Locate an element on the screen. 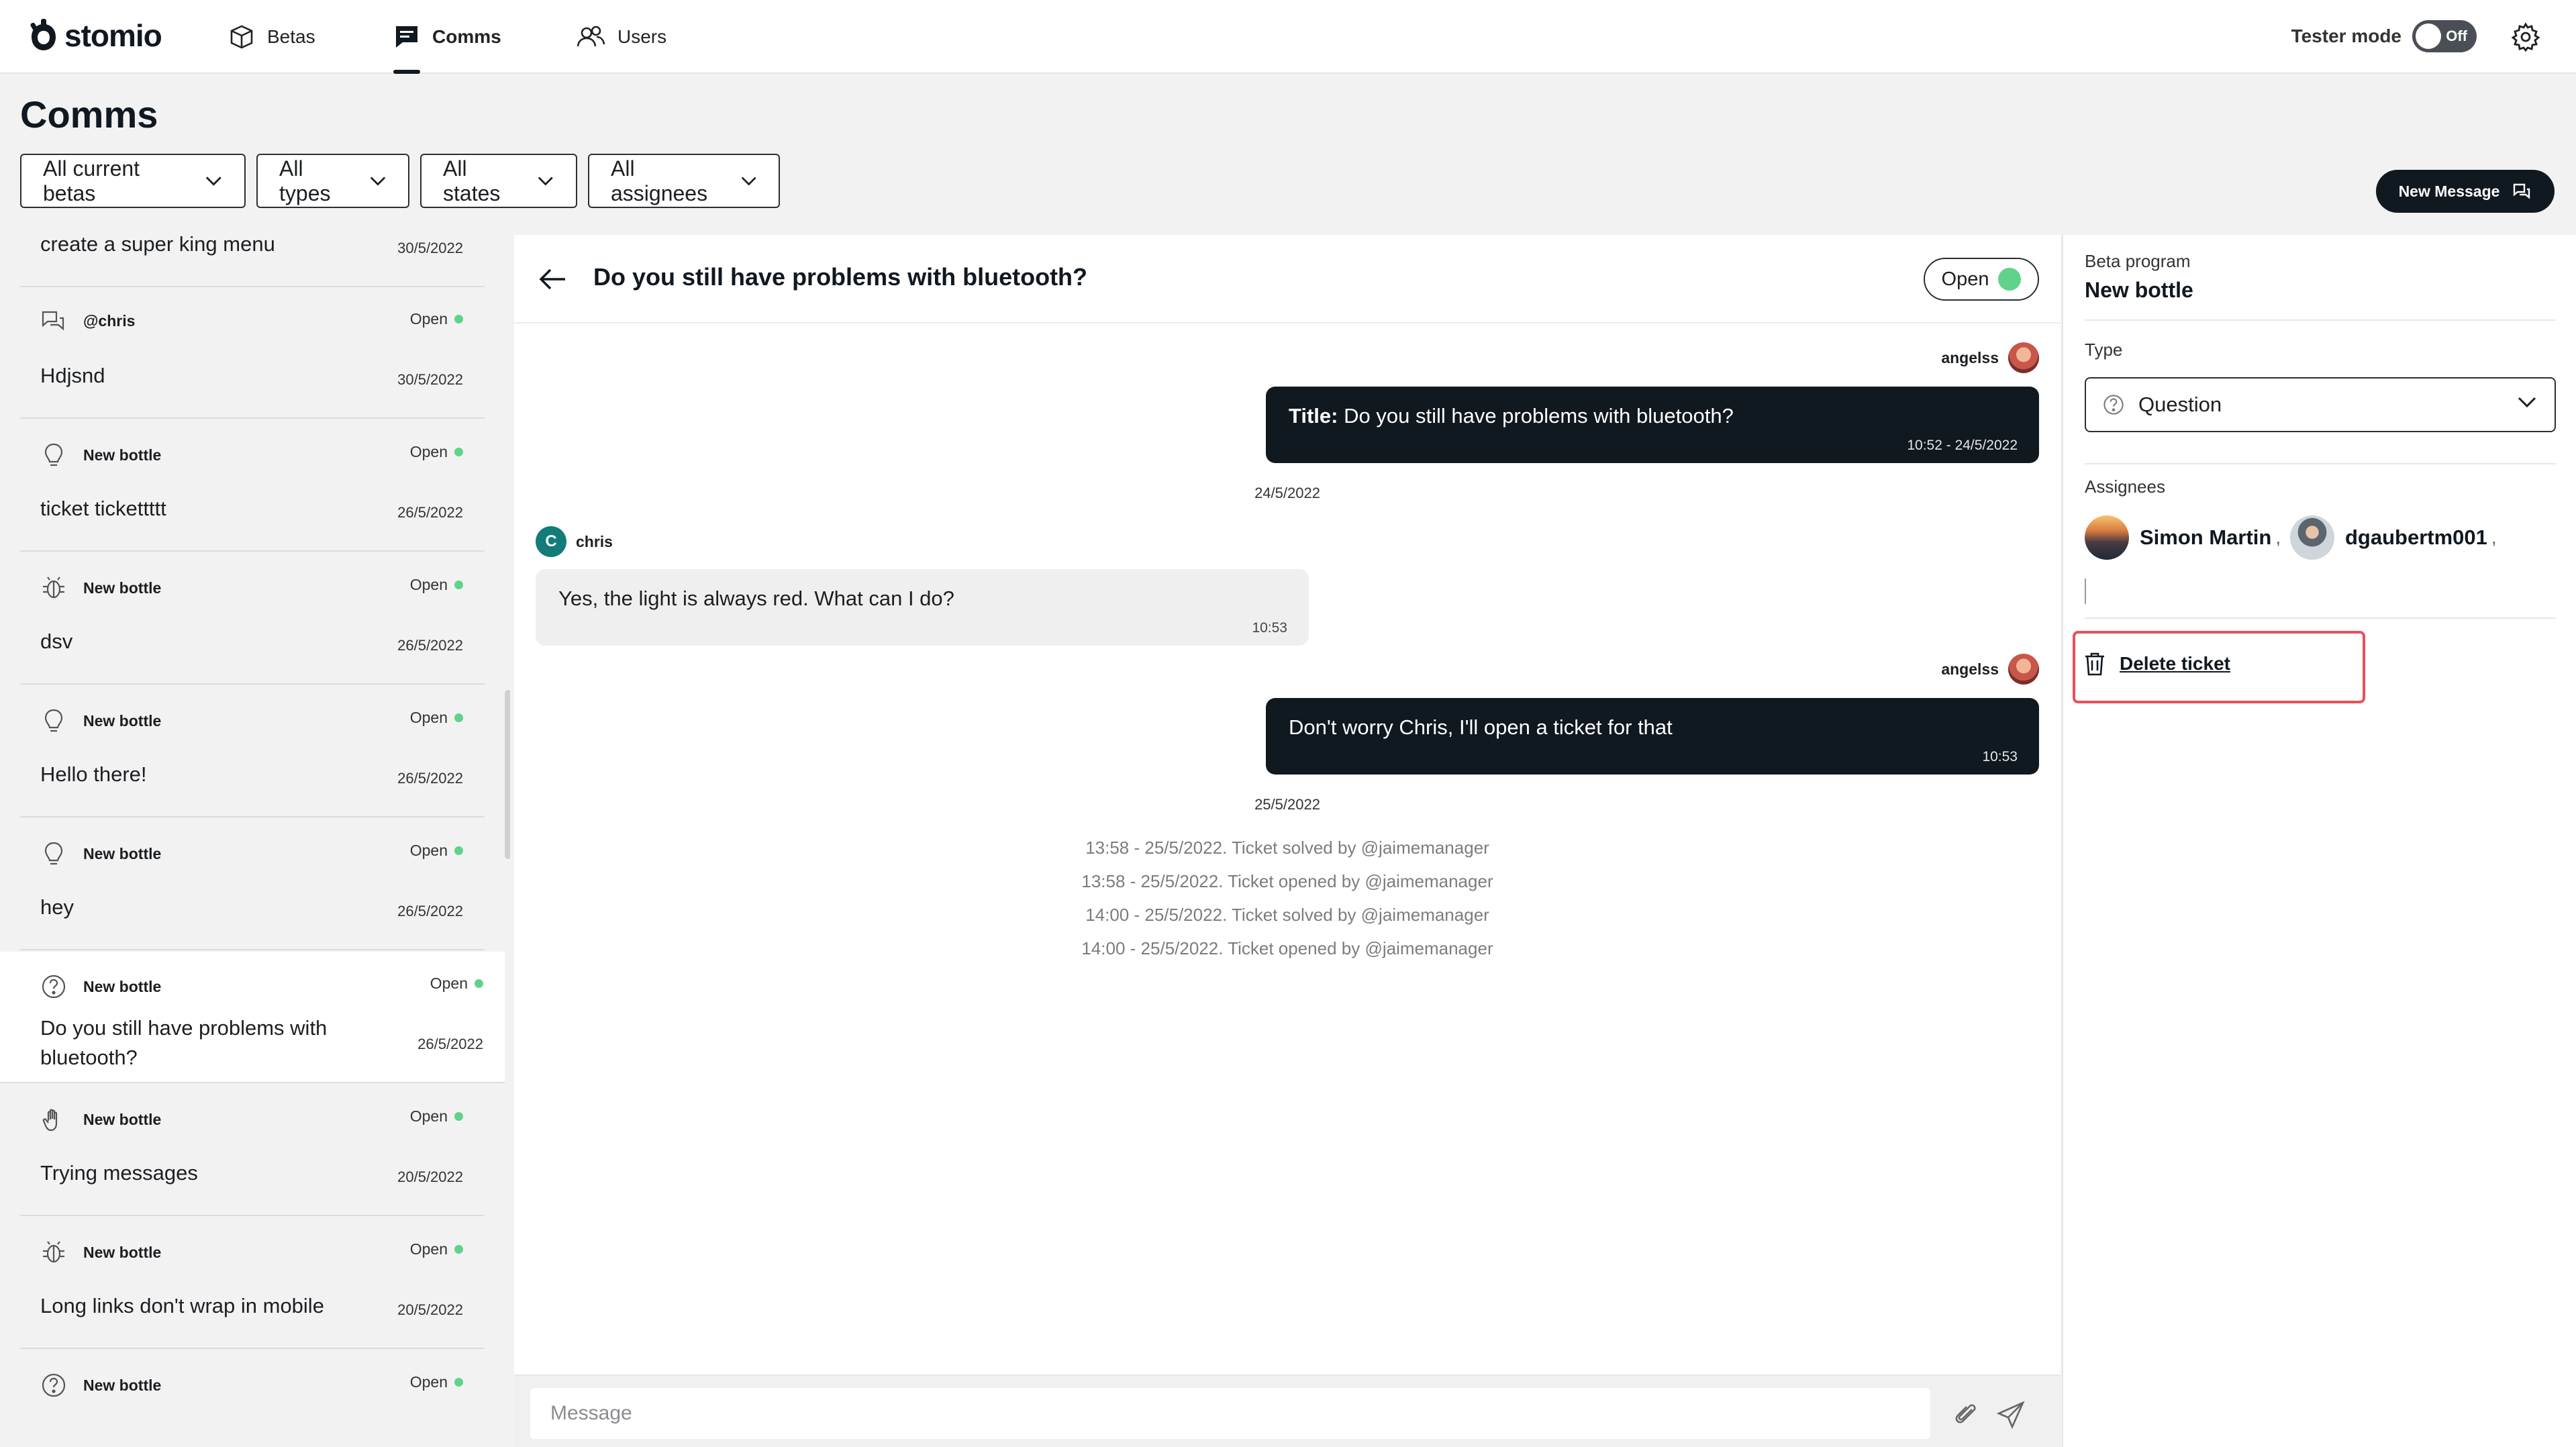 The width and height of the screenshot is (2576, 1447). delete-ticket-button: Delete ticket is located at coordinates (2156, 664).